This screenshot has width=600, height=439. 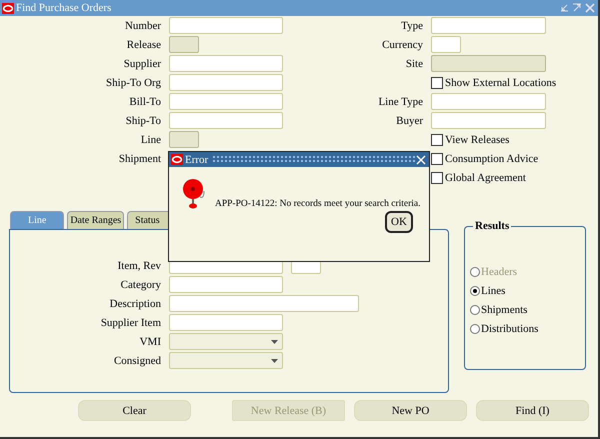 I want to click on field-label: VMI, so click(x=149, y=342).